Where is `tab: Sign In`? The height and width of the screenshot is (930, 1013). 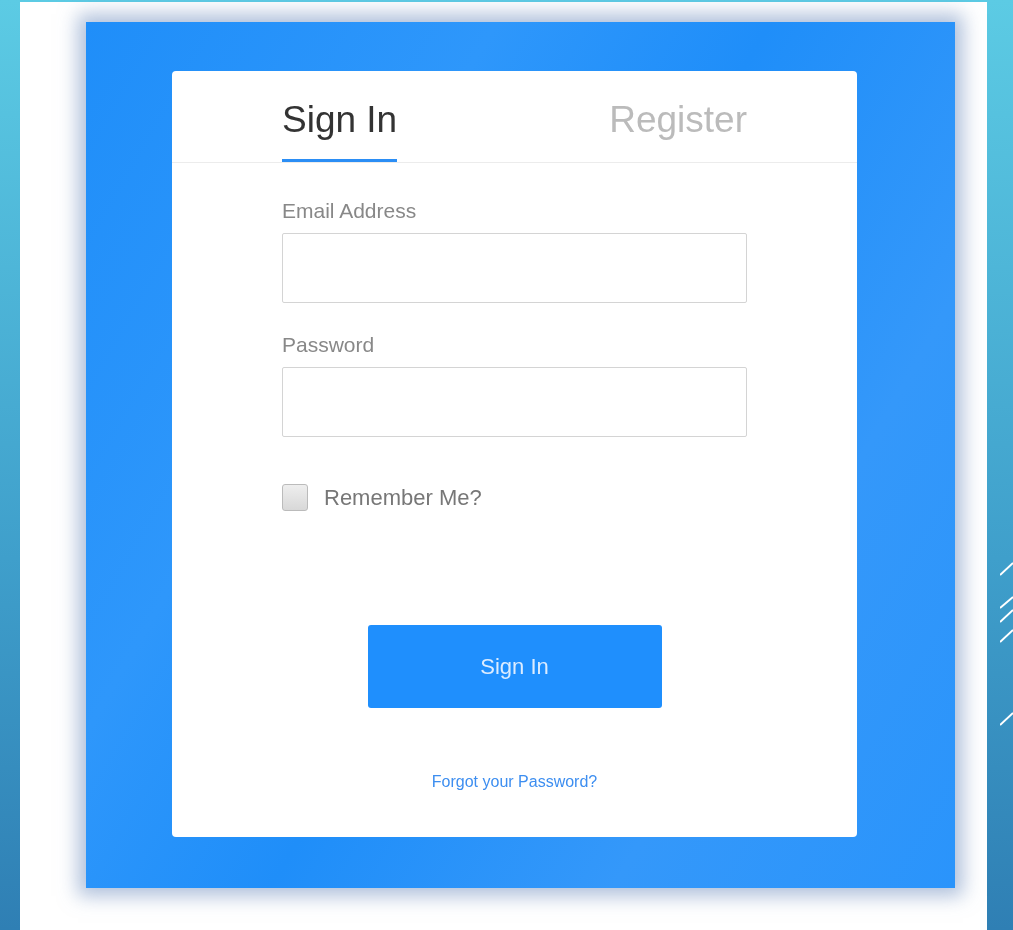
tab: Sign In is located at coordinates (340, 130).